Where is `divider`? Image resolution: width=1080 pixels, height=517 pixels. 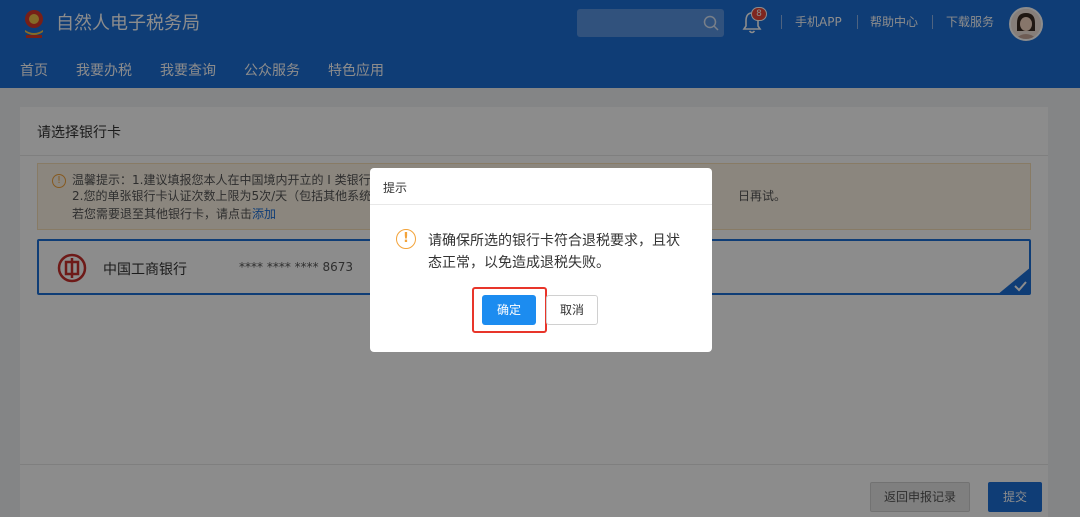 divider is located at coordinates (541, 204).